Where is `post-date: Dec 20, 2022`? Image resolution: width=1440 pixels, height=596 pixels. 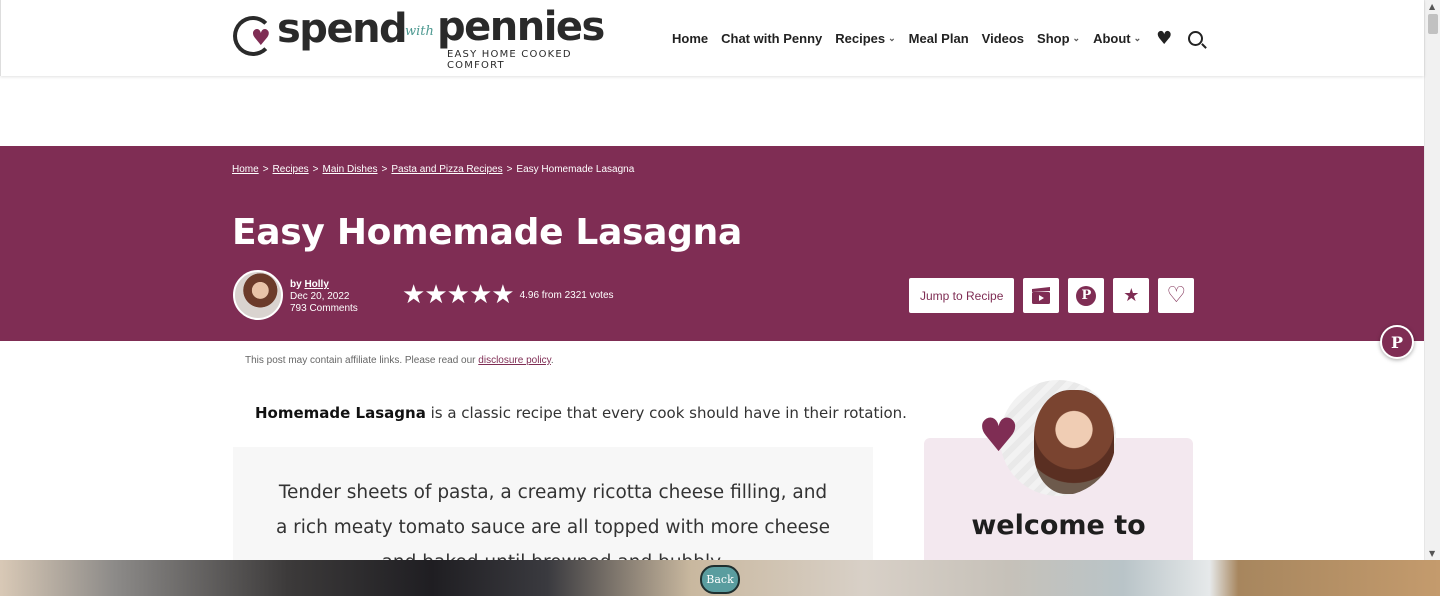 post-date: Dec 20, 2022 is located at coordinates (320, 296).